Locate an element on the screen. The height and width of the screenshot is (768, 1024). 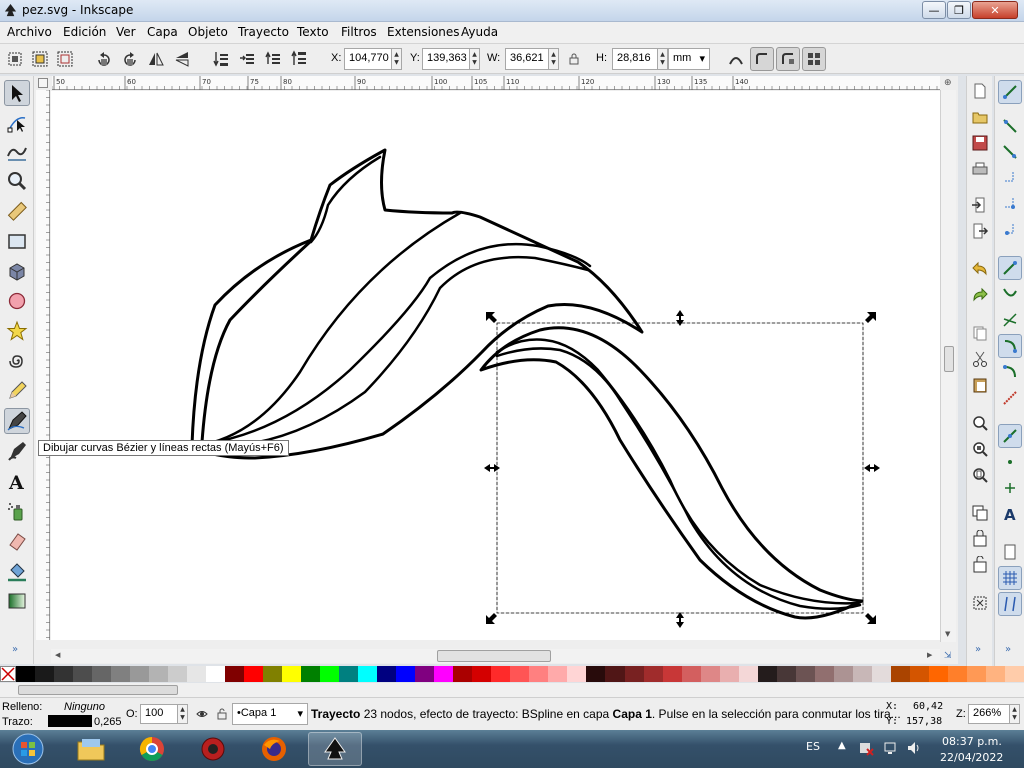
zoom-tool-icon is located at coordinates (17, 181).